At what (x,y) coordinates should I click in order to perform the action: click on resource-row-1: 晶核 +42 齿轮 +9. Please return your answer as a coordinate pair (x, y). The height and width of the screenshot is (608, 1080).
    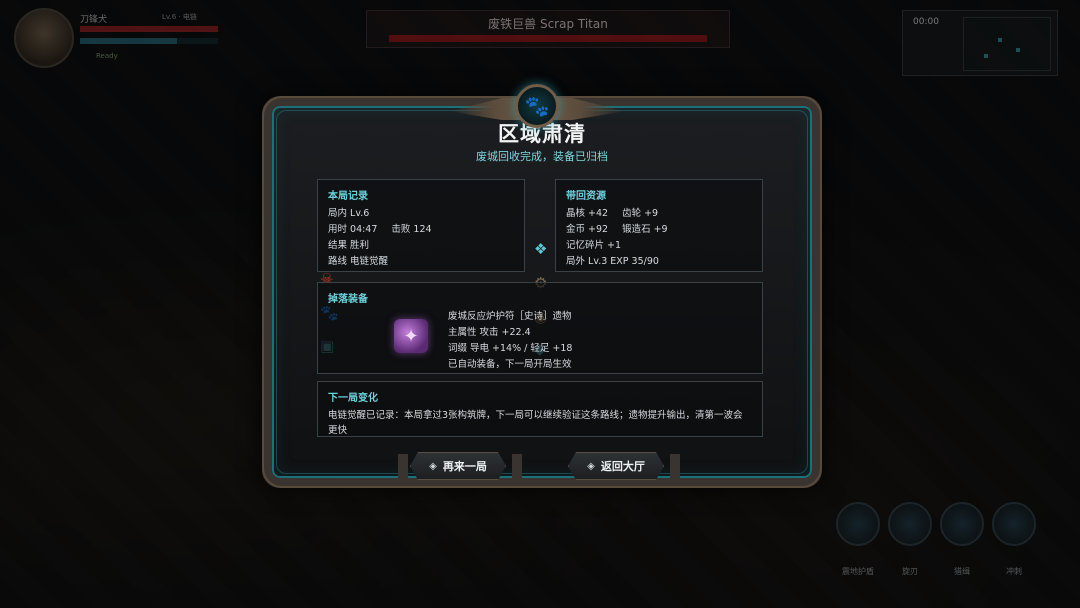
    Looking at the image, I should click on (659, 214).